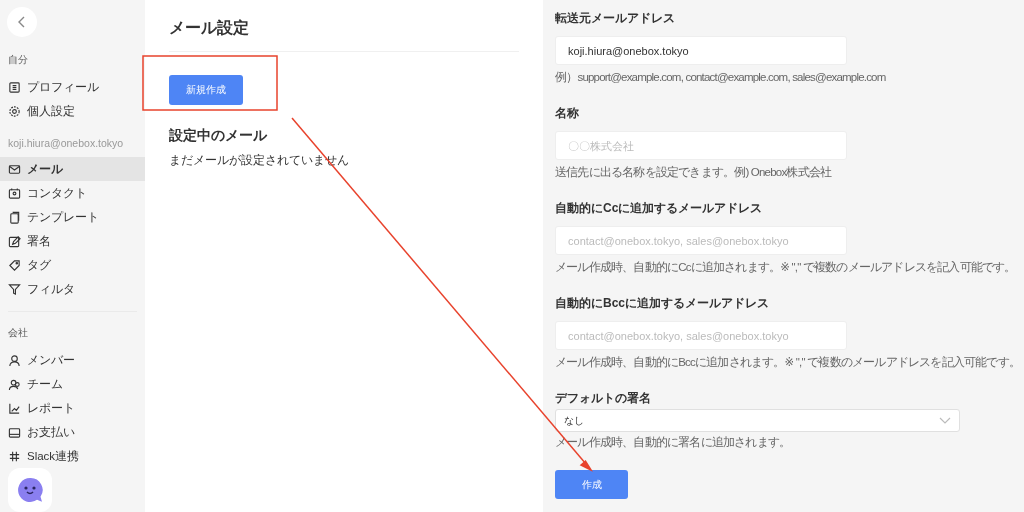  I want to click on filter-icon, so click(14, 289).